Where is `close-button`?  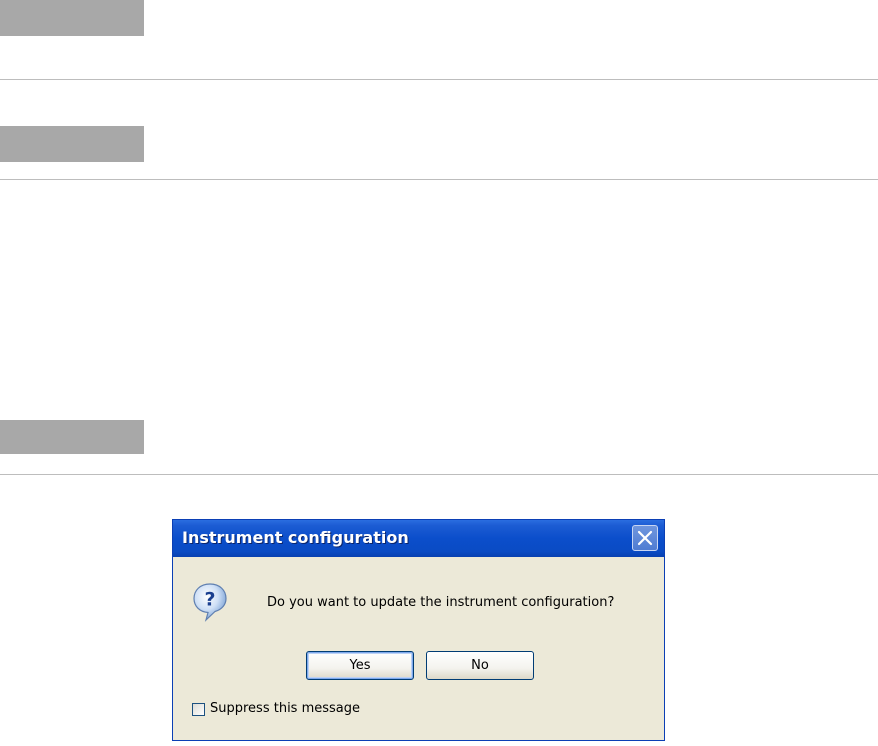
close-button is located at coordinates (645, 538).